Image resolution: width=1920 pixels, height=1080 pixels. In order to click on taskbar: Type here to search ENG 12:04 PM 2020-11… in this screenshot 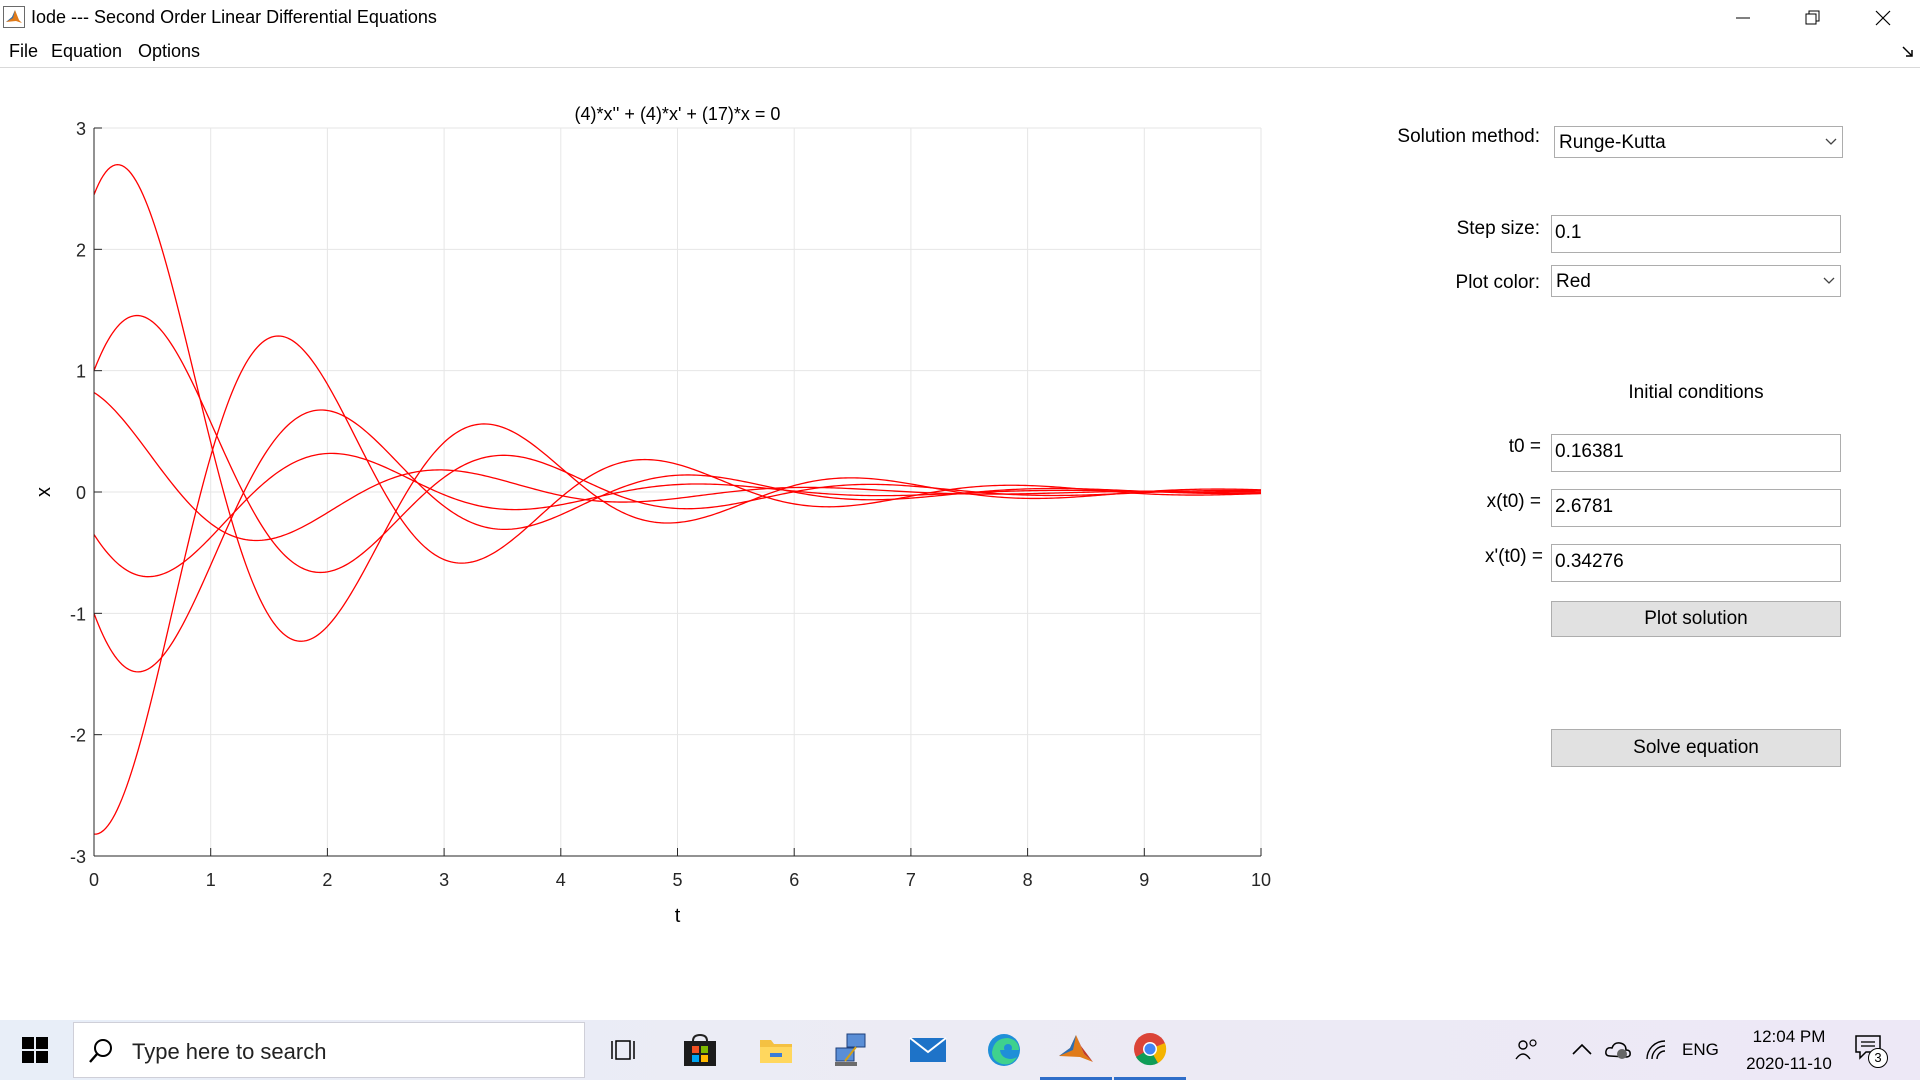, I will do `click(960, 1050)`.